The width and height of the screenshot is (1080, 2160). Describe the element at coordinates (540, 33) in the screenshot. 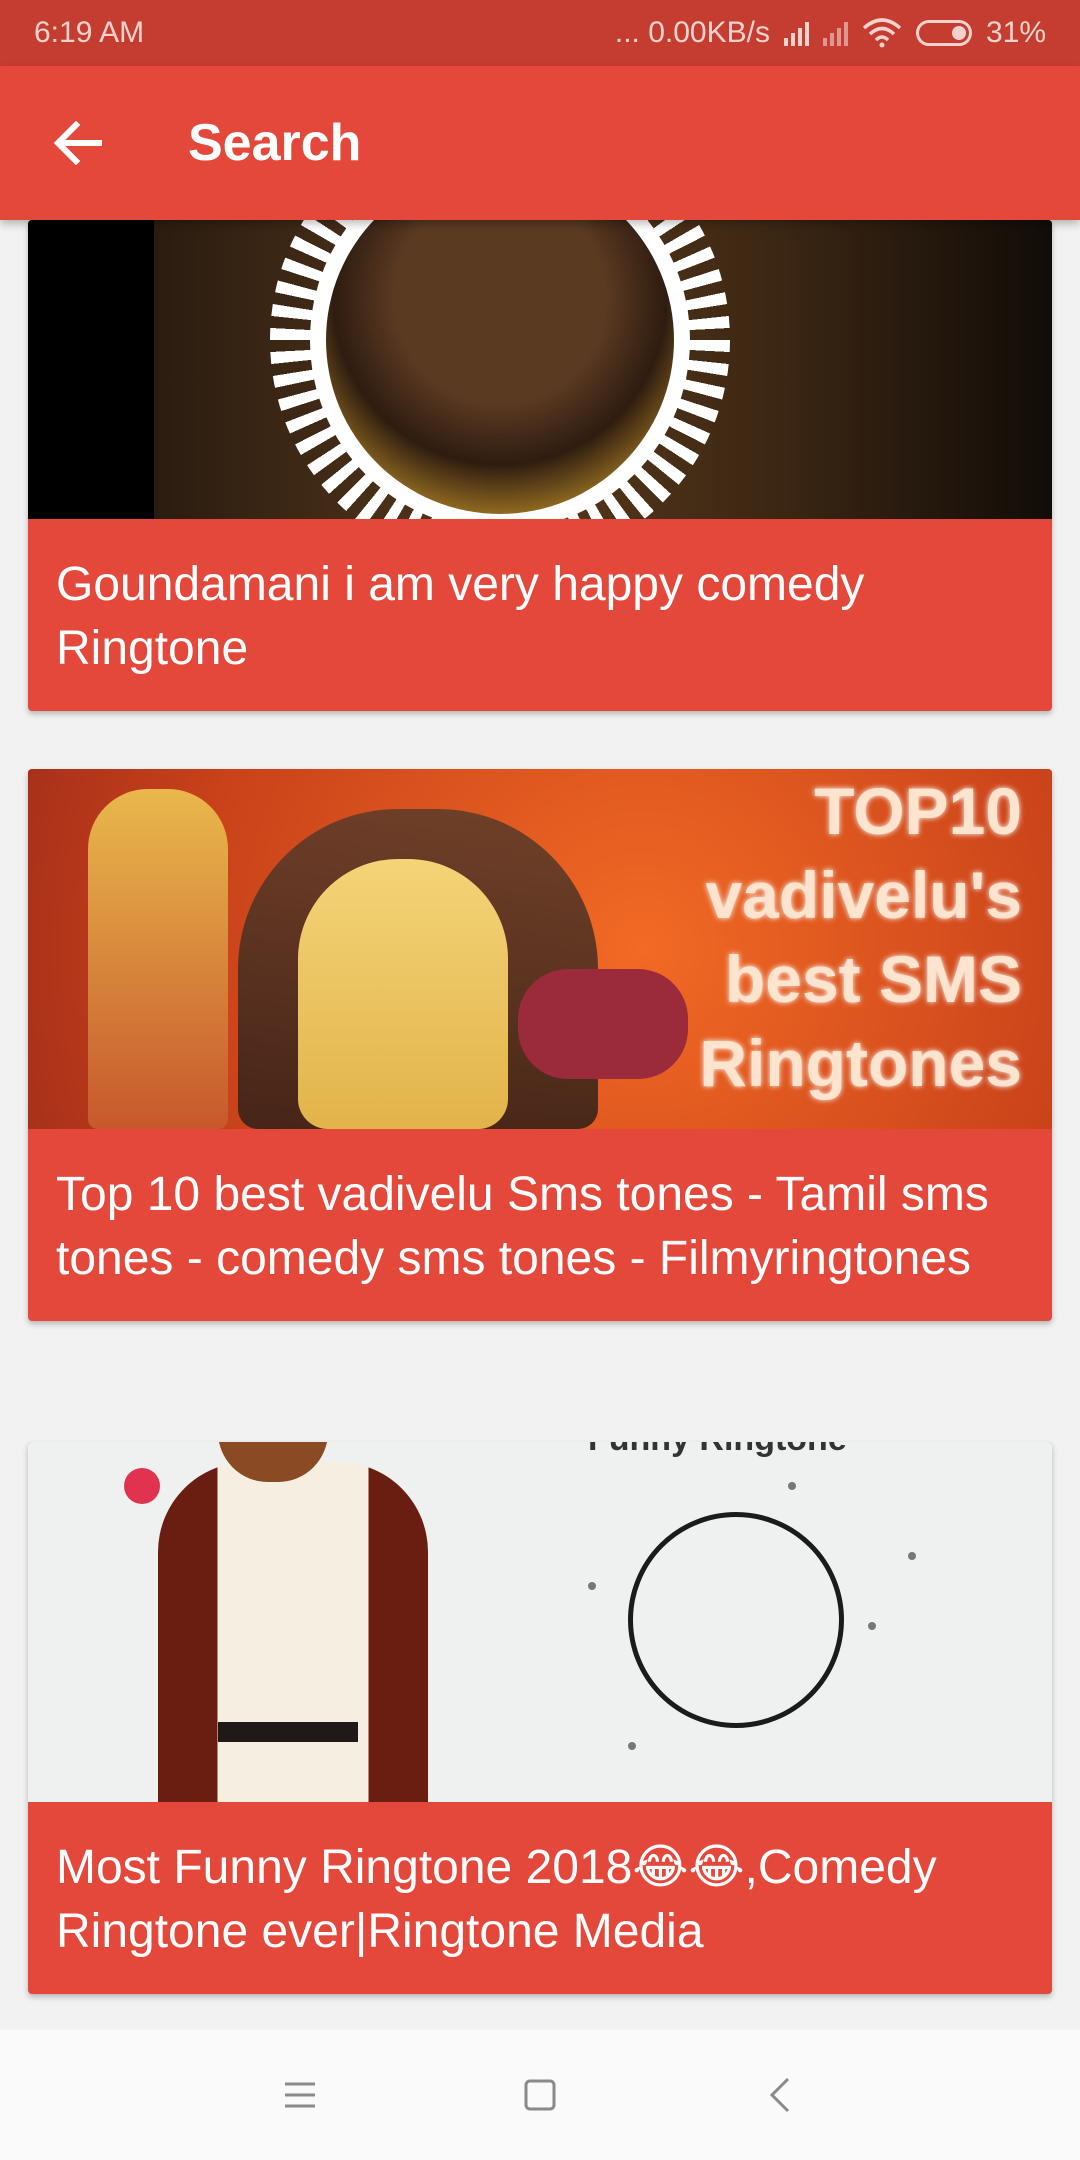

I see `status-bar: 6:19 AM ... 0.00KB/s 31%` at that location.